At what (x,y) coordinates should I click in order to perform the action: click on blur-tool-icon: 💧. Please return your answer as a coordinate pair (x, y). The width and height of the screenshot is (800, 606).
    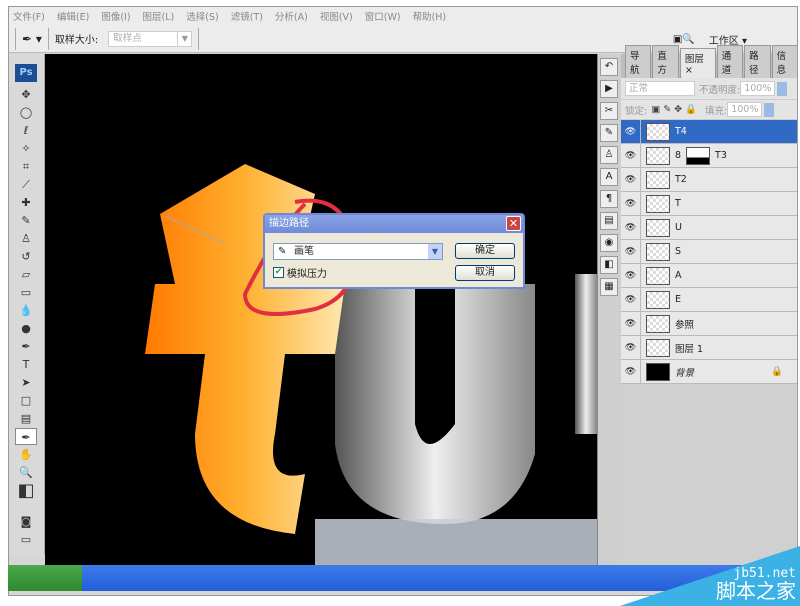
    Looking at the image, I should click on (26, 310).